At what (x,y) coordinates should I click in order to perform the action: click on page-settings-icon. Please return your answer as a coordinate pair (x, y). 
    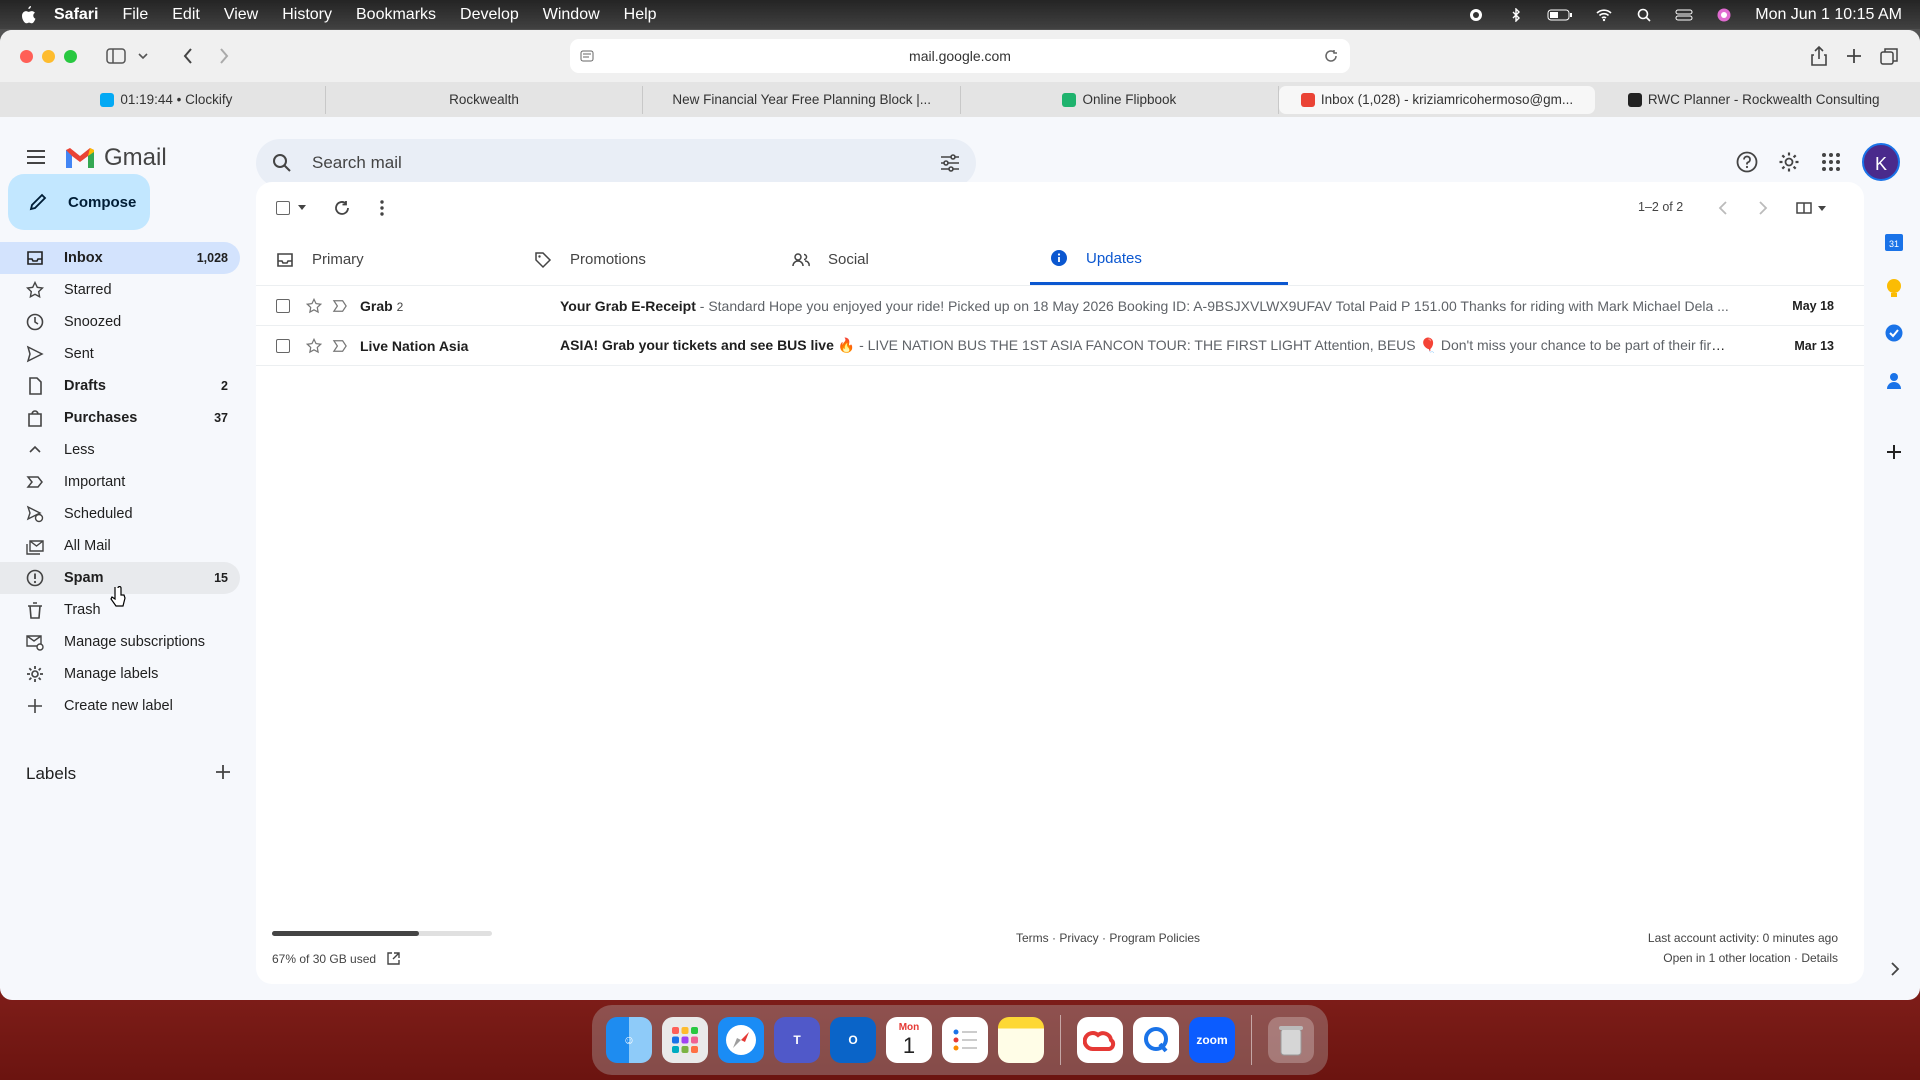
    Looking at the image, I should click on (587, 56).